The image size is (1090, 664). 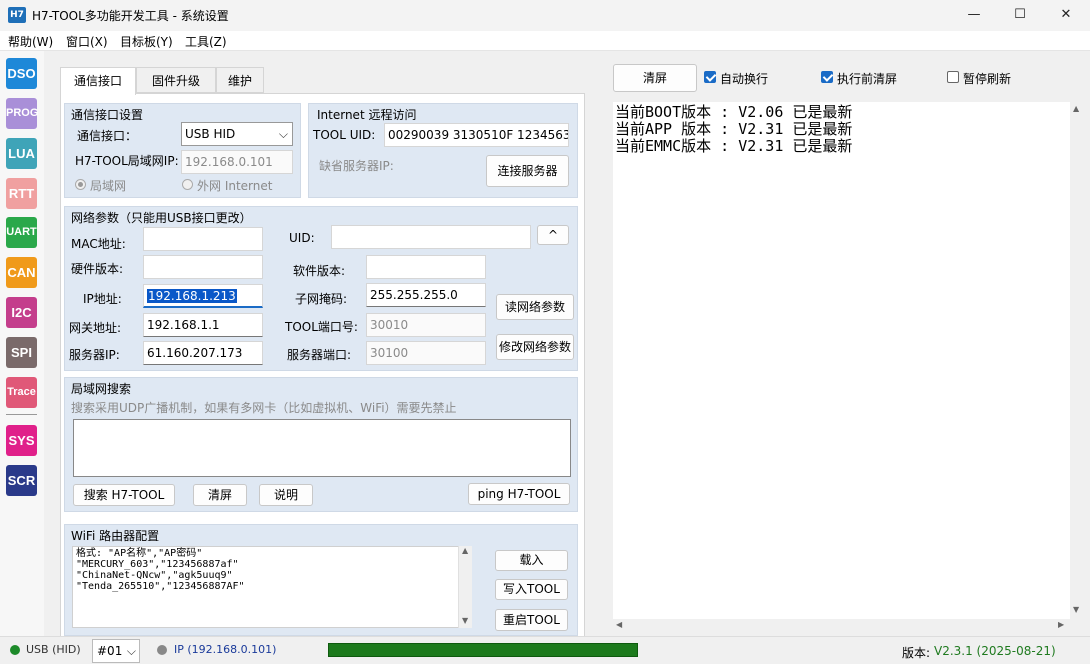 I want to click on search-tool-button: 搜索 H7-TOOL, so click(x=124, y=495).